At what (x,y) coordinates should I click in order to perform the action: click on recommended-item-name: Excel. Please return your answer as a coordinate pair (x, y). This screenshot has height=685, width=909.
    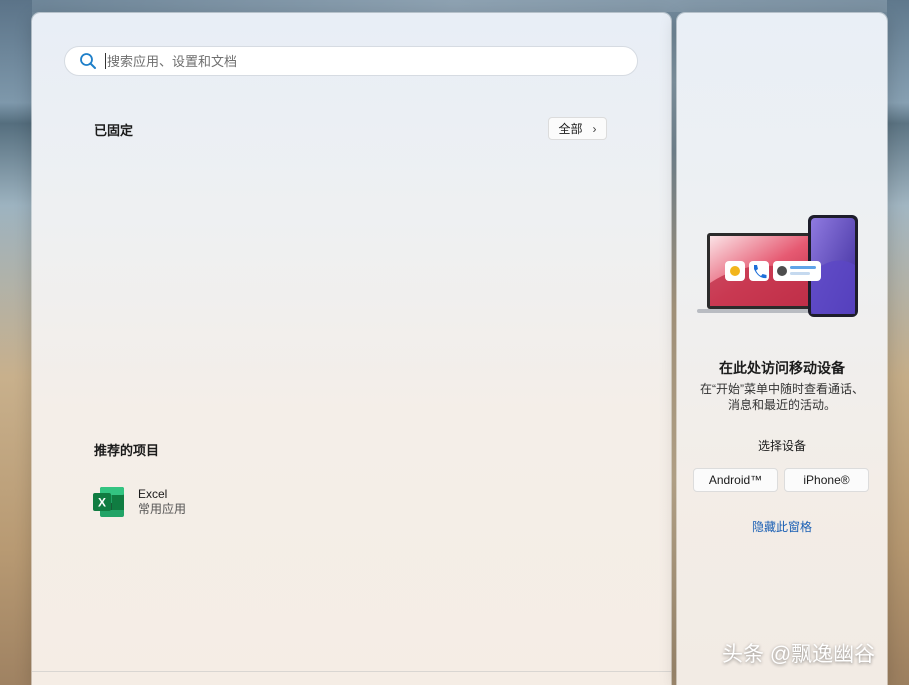
    Looking at the image, I should click on (153, 494).